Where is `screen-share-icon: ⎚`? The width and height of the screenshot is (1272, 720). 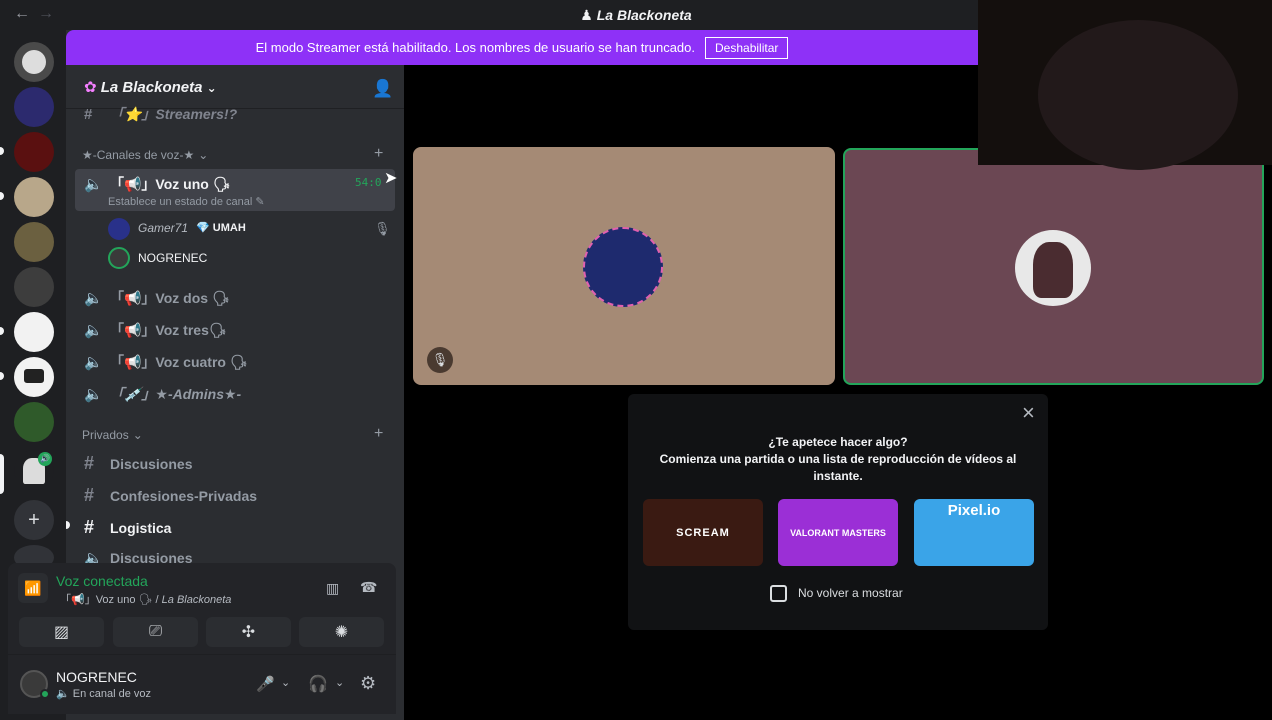
screen-share-icon: ⎚ is located at coordinates (155, 631).